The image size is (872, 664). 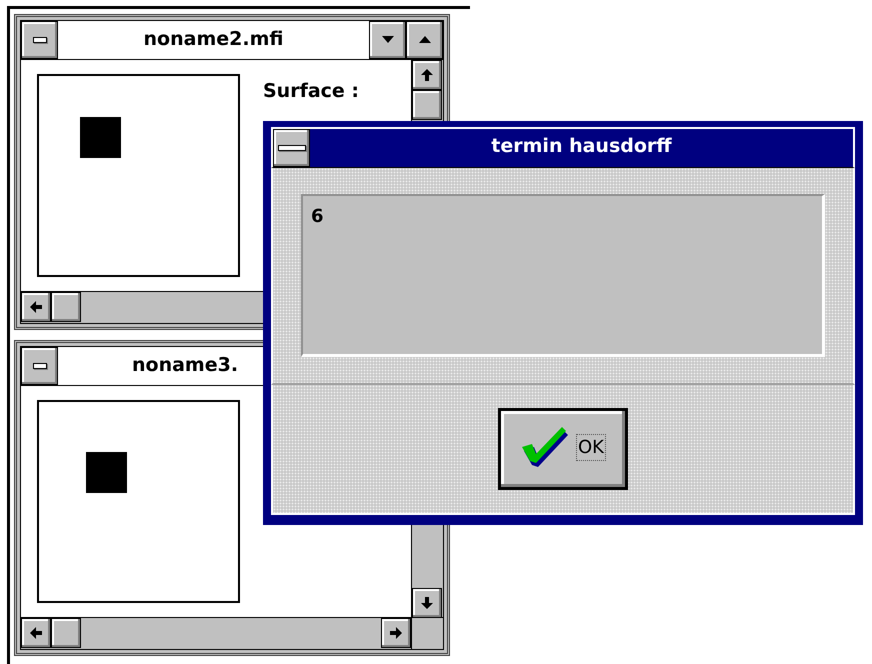 I want to click on down-arrow-icon, so click(x=427, y=603).